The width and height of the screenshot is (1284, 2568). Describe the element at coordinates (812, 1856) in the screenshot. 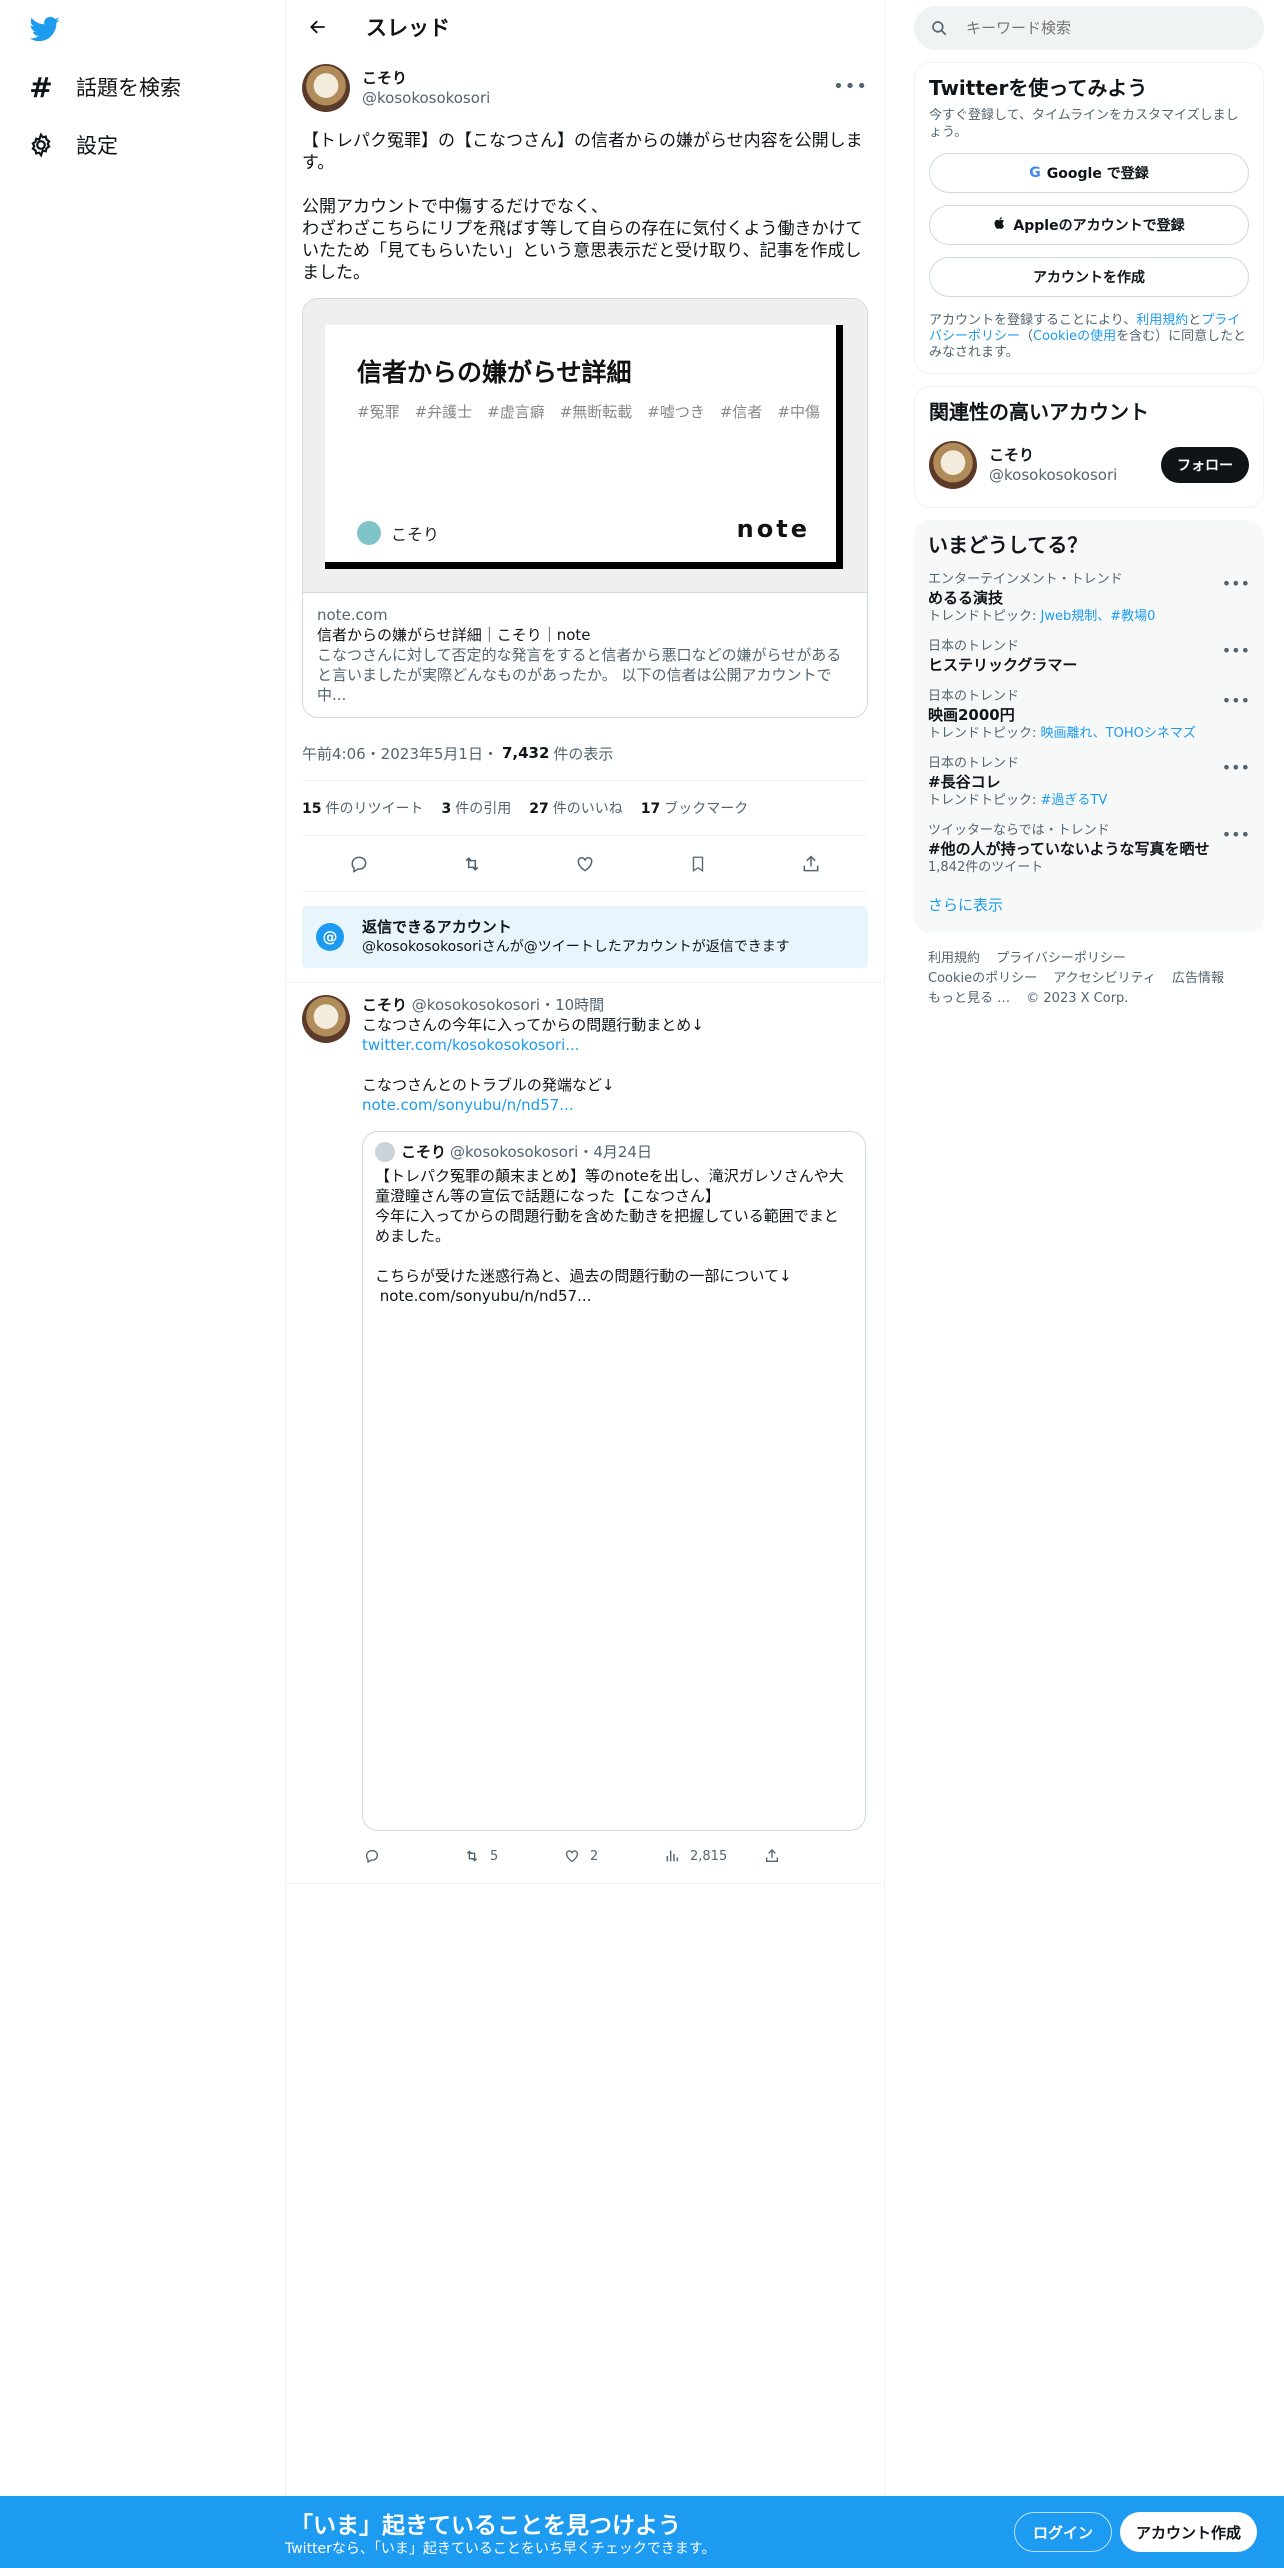

I see `reply-share-action` at that location.